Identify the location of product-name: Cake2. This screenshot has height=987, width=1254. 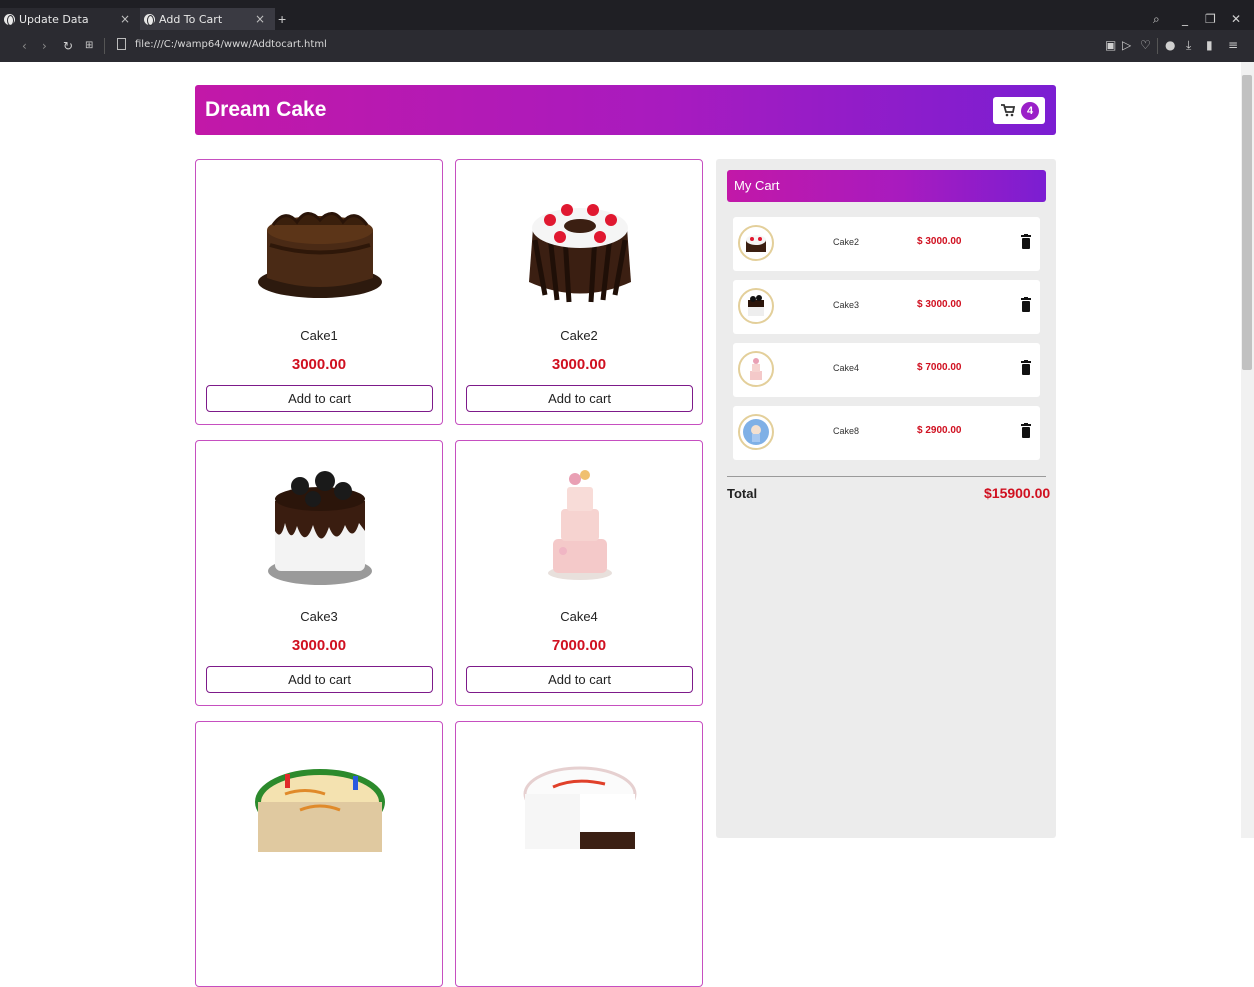
(579, 335).